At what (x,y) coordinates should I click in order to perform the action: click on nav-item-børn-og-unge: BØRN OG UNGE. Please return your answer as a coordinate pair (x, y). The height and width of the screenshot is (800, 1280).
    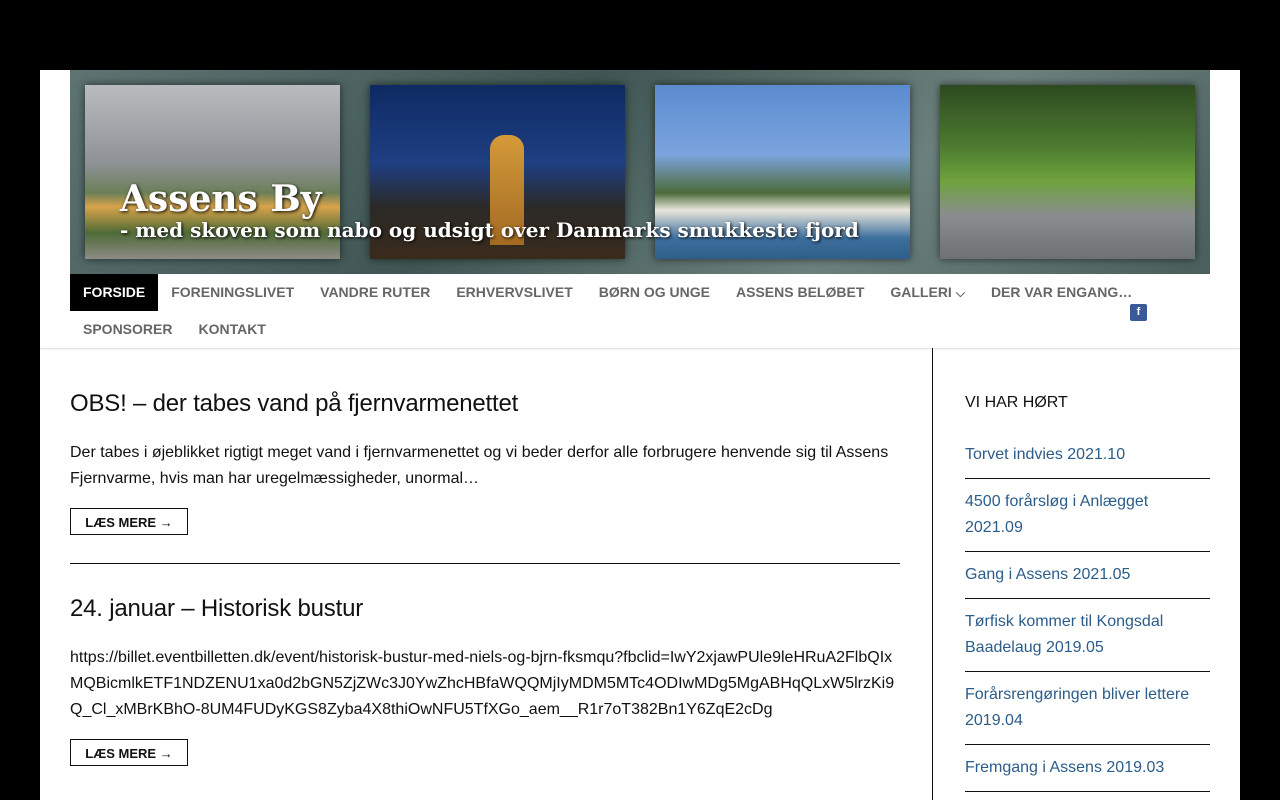
    Looking at the image, I should click on (654, 292).